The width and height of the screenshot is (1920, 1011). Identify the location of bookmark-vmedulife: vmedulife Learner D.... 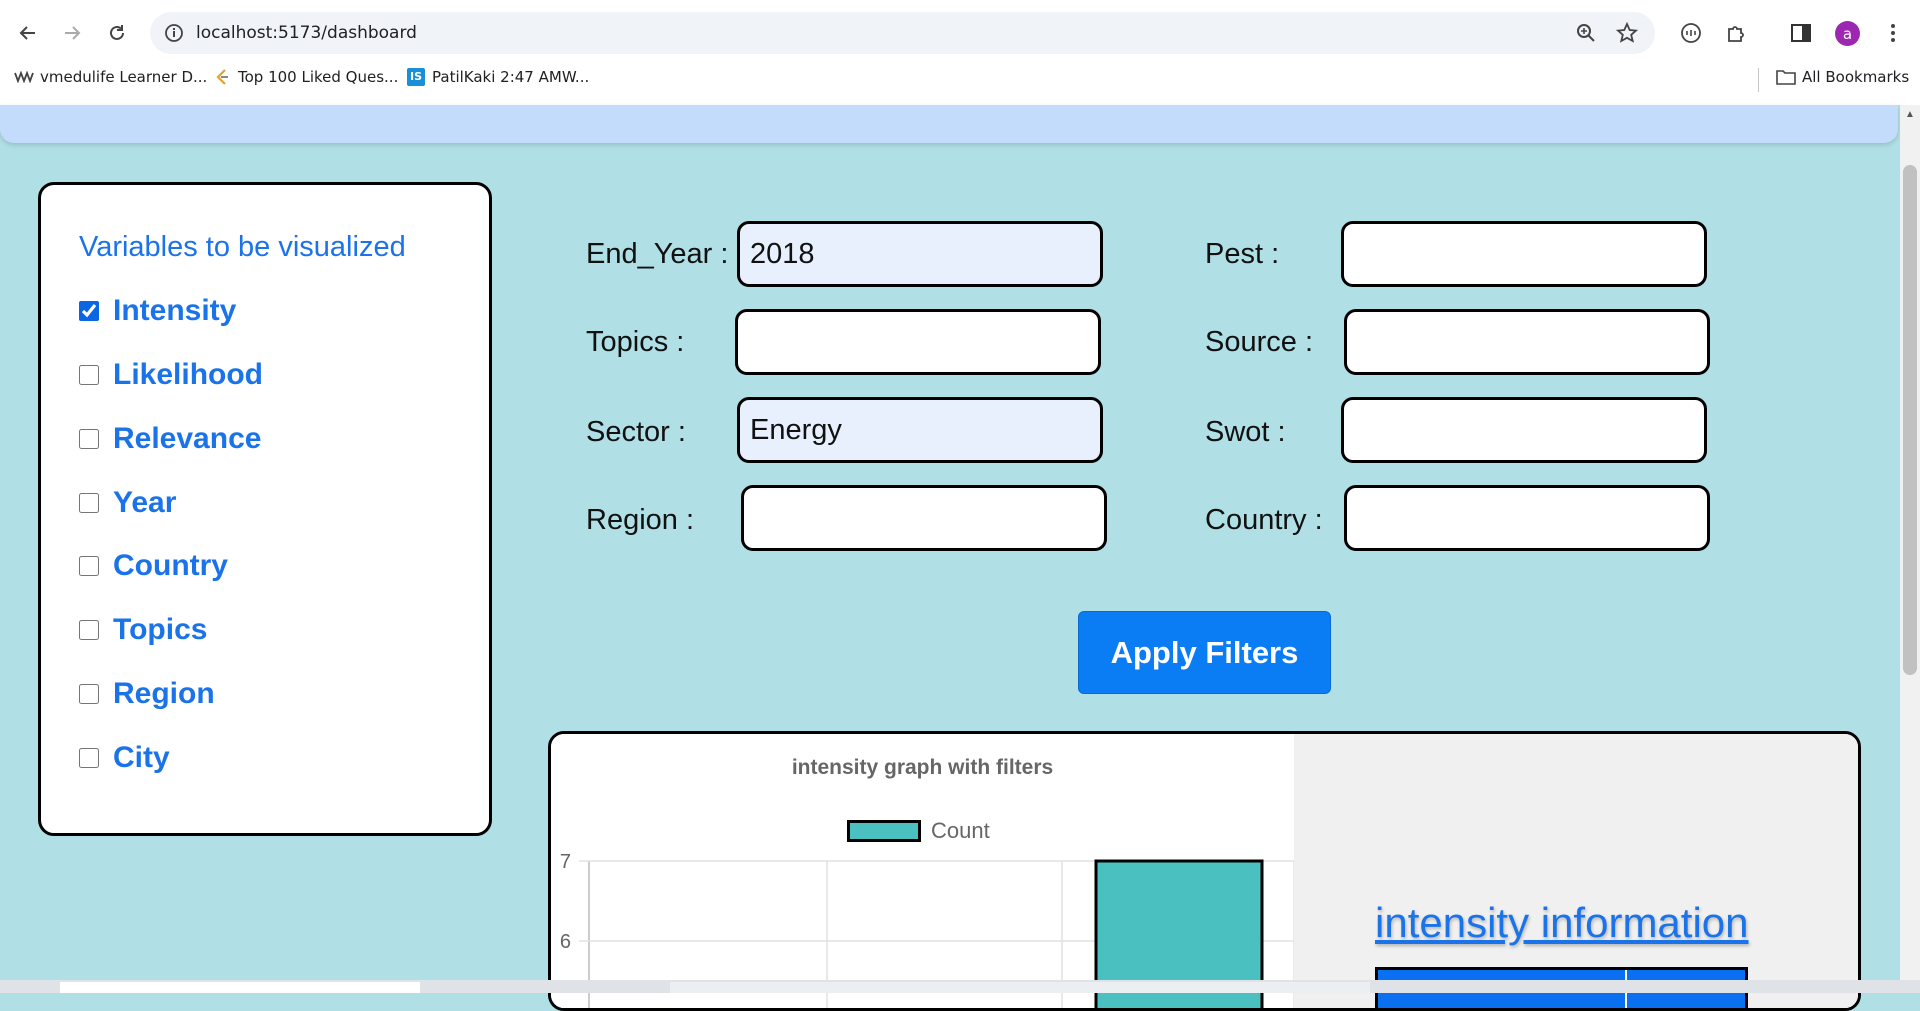
(110, 77).